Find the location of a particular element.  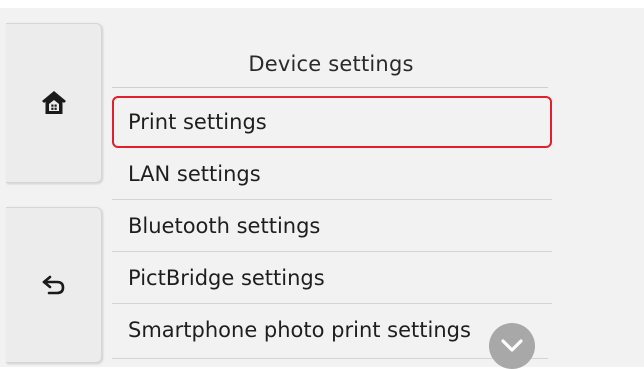

menu-item-print-settings: Print settings is located at coordinates (332, 122).